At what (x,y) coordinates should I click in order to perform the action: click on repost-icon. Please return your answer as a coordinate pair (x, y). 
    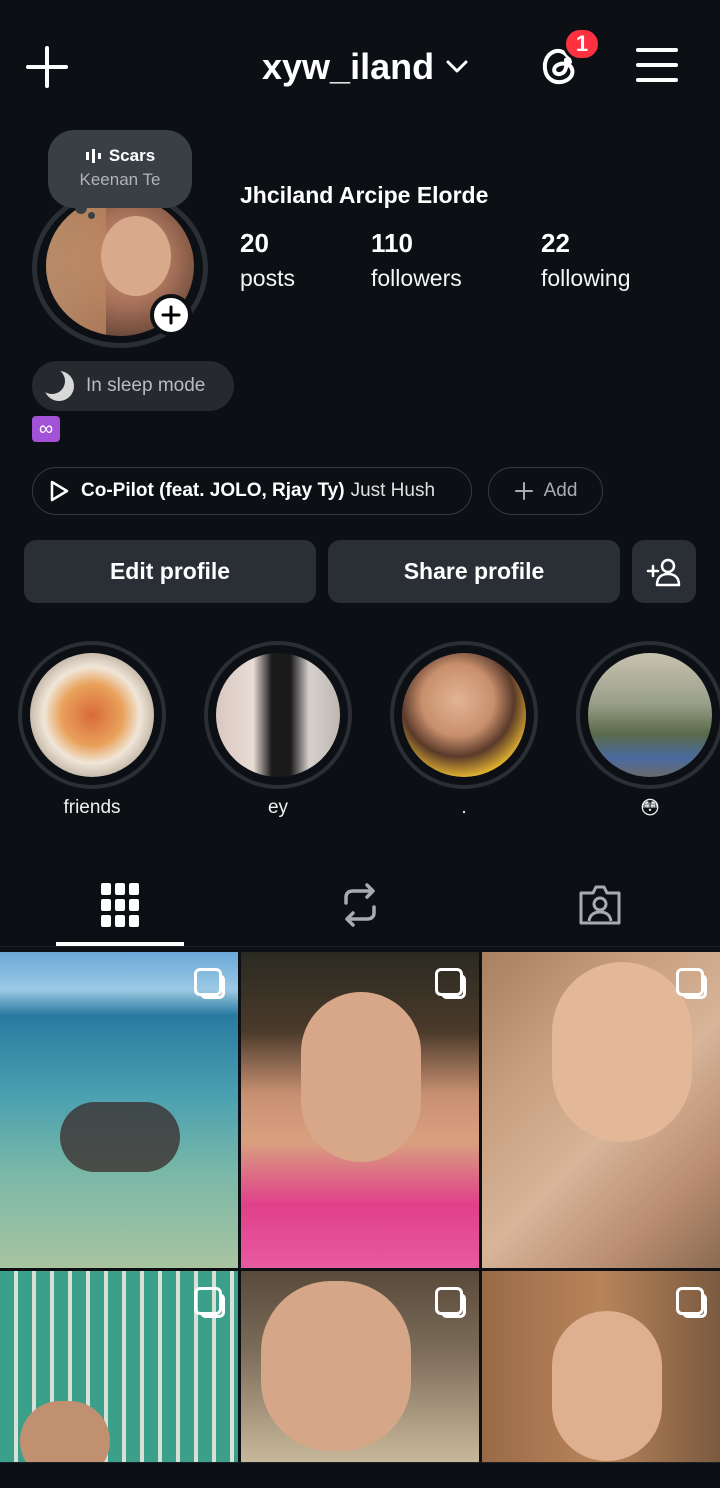
    Looking at the image, I should click on (360, 905).